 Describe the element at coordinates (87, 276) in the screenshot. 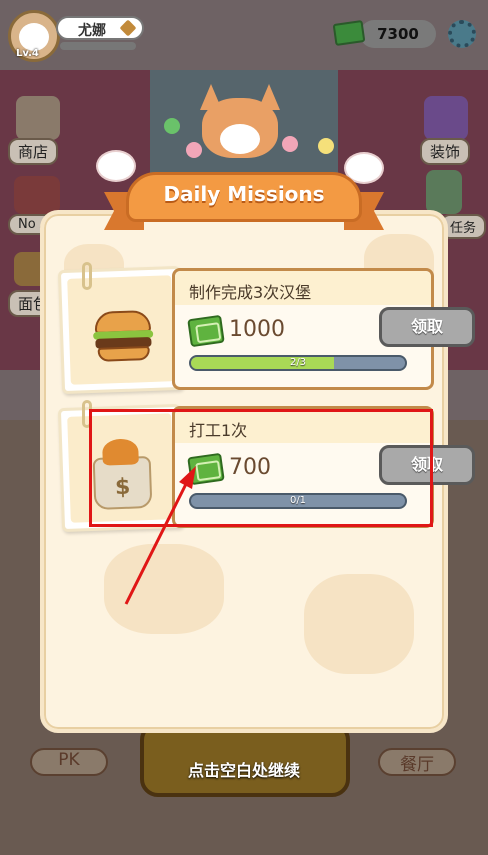

I see `paperclip-icon` at that location.